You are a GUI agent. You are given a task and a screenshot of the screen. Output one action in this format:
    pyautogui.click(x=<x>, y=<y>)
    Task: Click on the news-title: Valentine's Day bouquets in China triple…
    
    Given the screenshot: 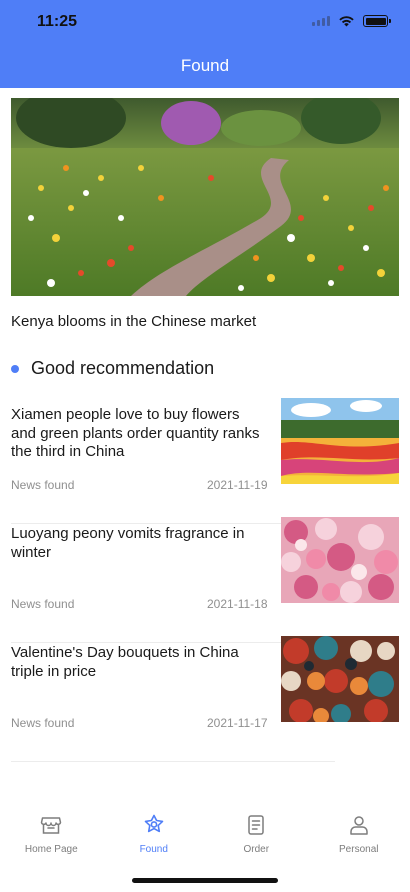 What is the action you would take?
    pyautogui.click(x=125, y=662)
    